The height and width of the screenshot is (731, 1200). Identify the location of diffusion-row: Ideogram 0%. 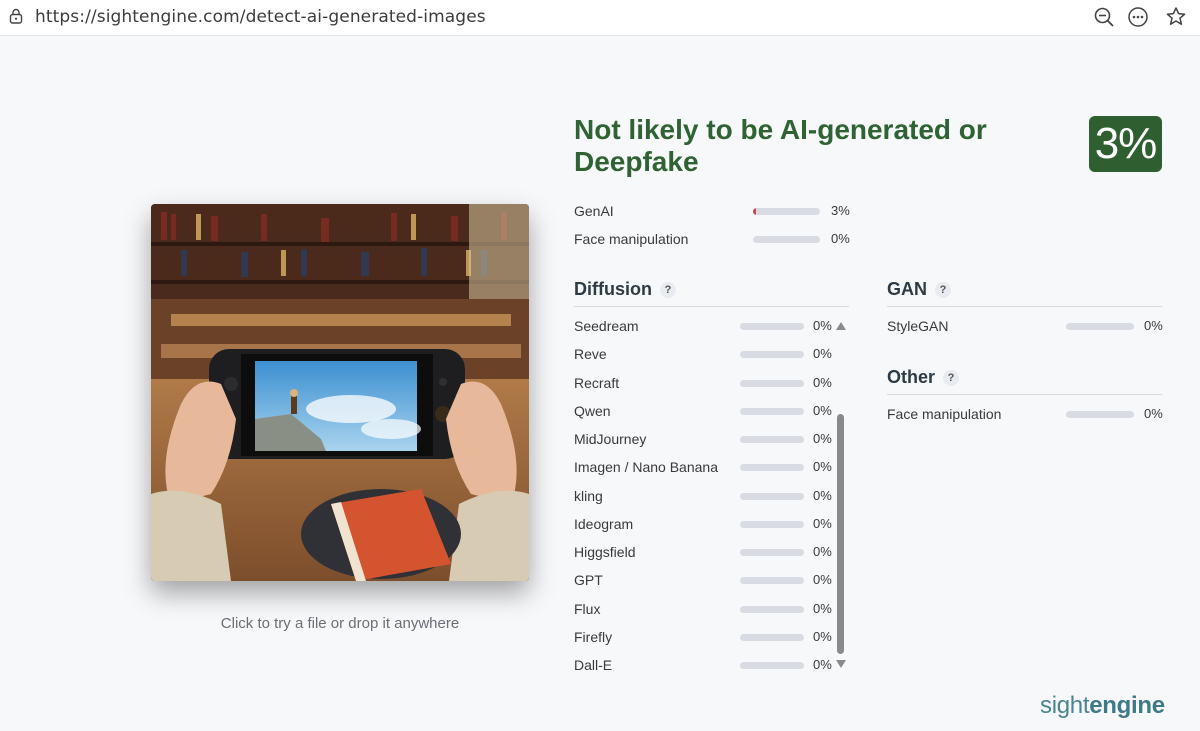
(704, 525).